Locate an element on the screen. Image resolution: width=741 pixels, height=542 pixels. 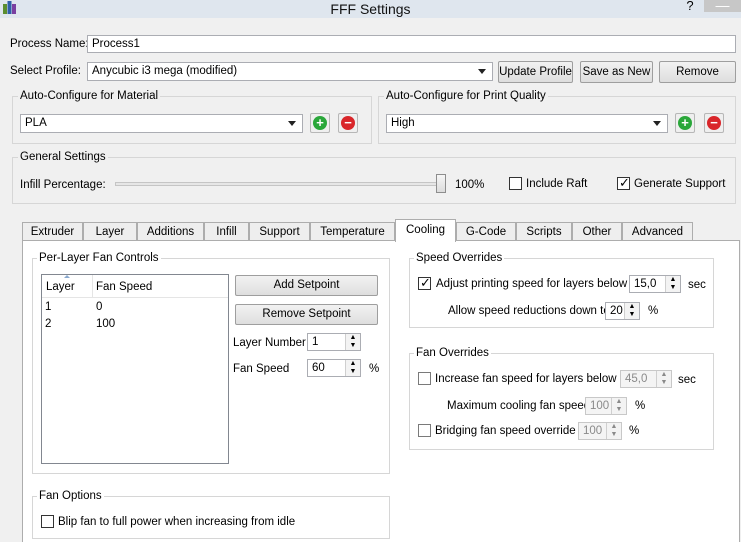
max-cooling-value: 100 is located at coordinates (600, 406).